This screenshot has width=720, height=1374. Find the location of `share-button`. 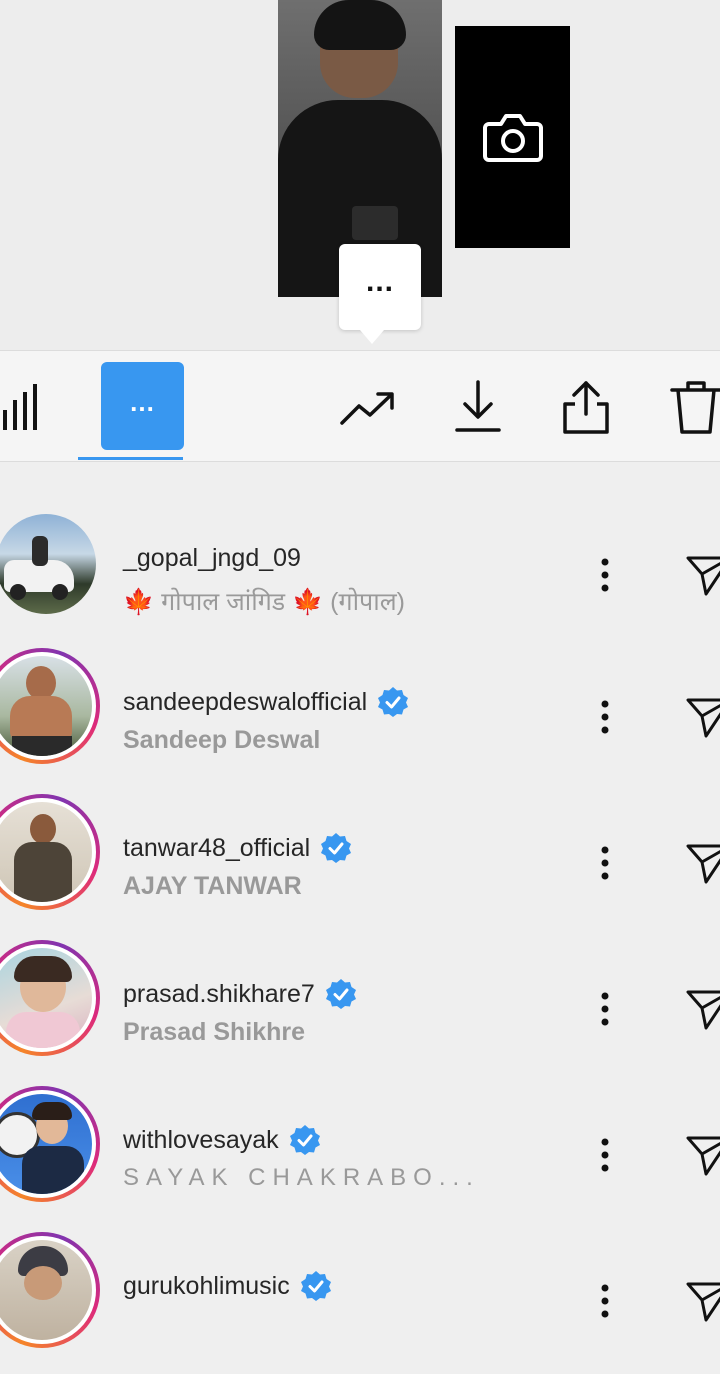

share-button is located at coordinates (586, 407).